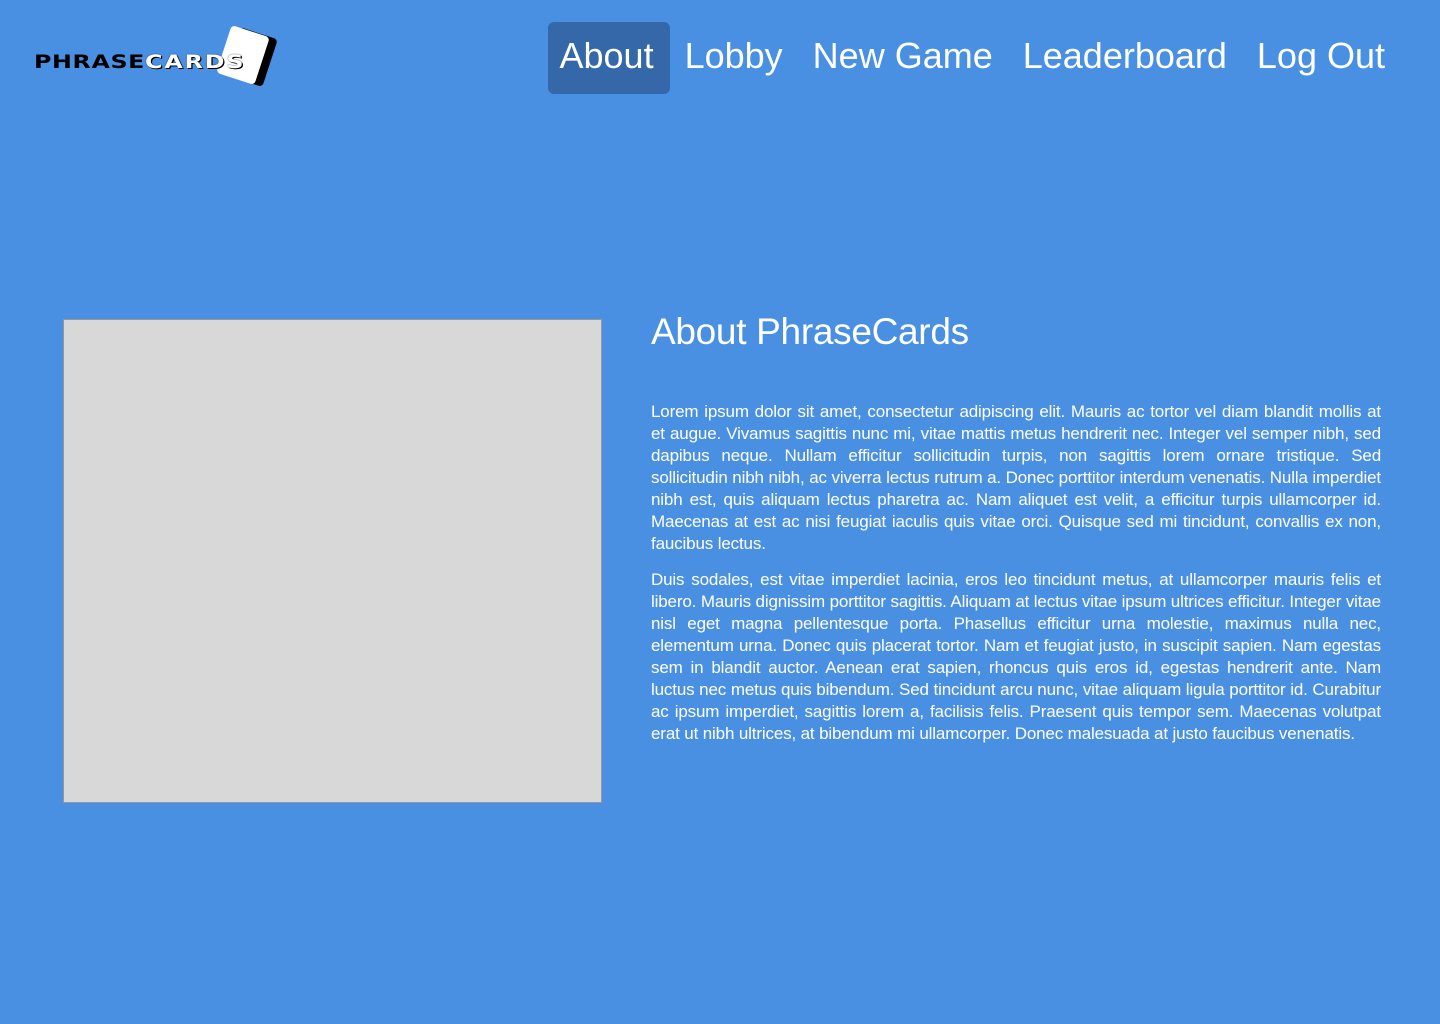 Image resolution: width=1440 pixels, height=1024 pixels. Describe the element at coordinates (90, 62) in the screenshot. I see `logo-text-phrase: PHRASE` at that location.